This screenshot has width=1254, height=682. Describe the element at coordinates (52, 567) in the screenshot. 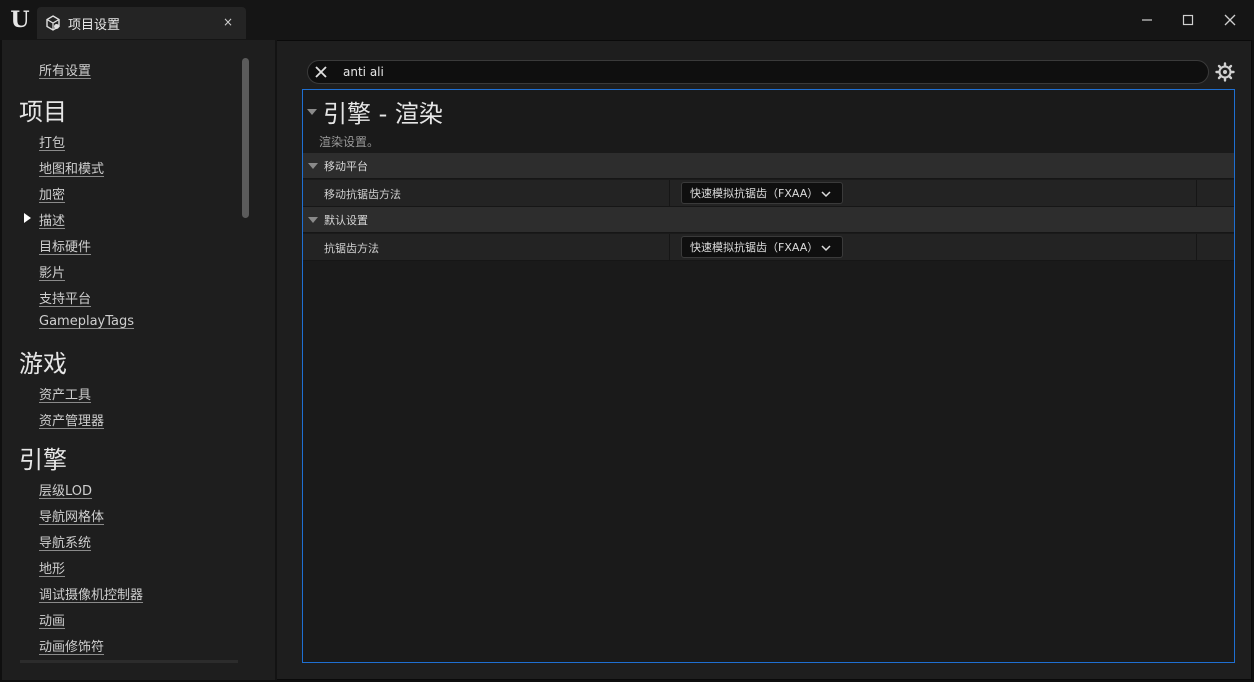

I see `nav-item: 地形` at that location.